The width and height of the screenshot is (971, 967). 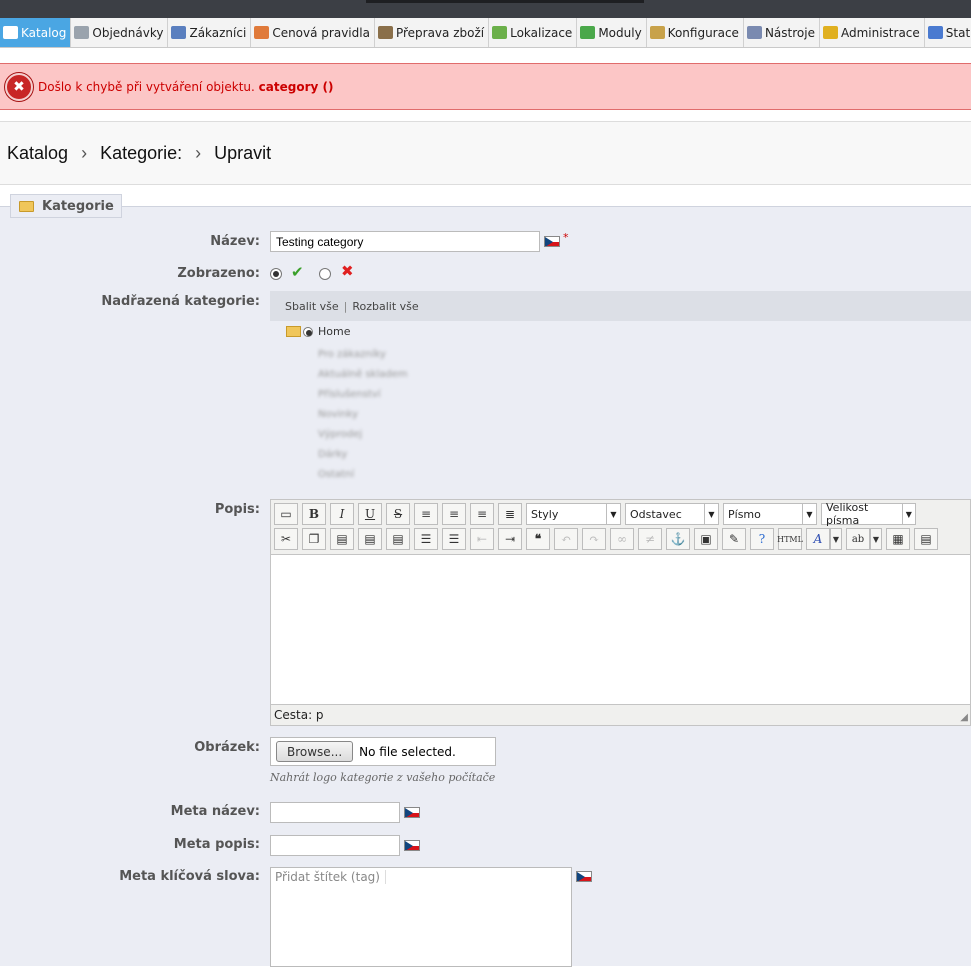 What do you see at coordinates (385, 306) in the screenshot?
I see `expand-all-link: Rozbalit vše` at bounding box center [385, 306].